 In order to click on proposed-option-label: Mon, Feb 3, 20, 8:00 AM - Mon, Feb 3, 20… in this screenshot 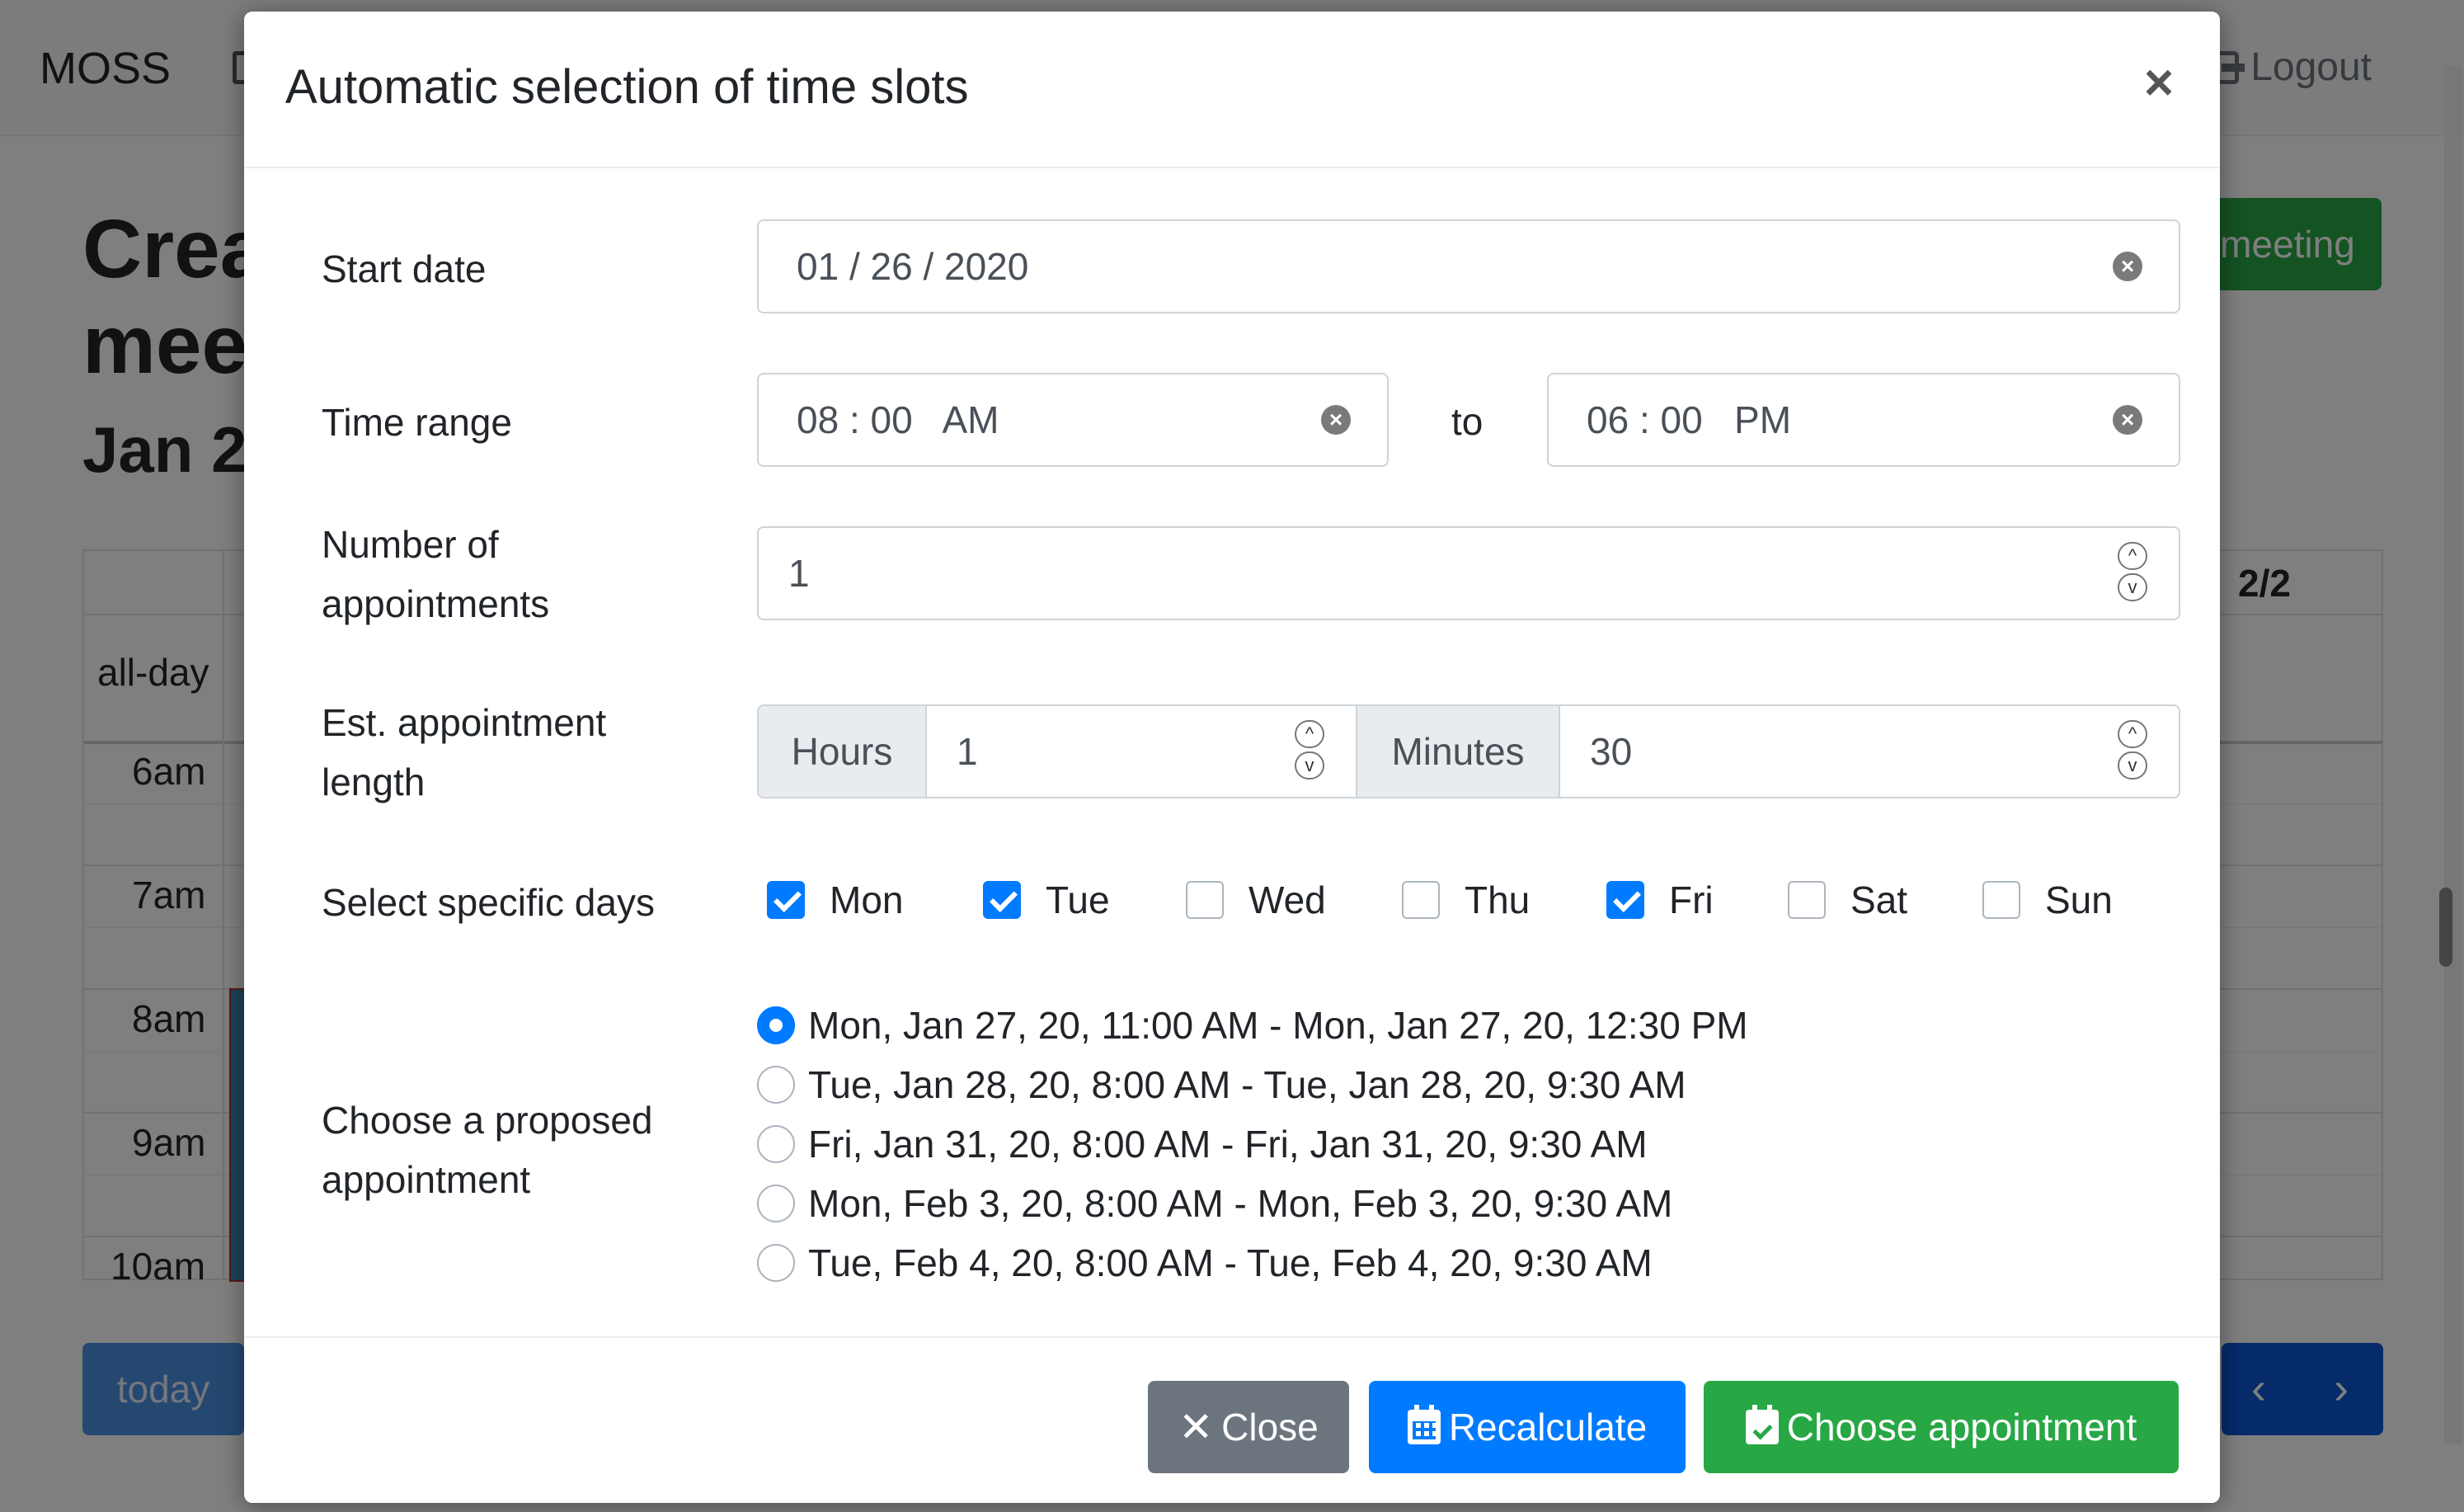, I will do `click(1240, 1203)`.